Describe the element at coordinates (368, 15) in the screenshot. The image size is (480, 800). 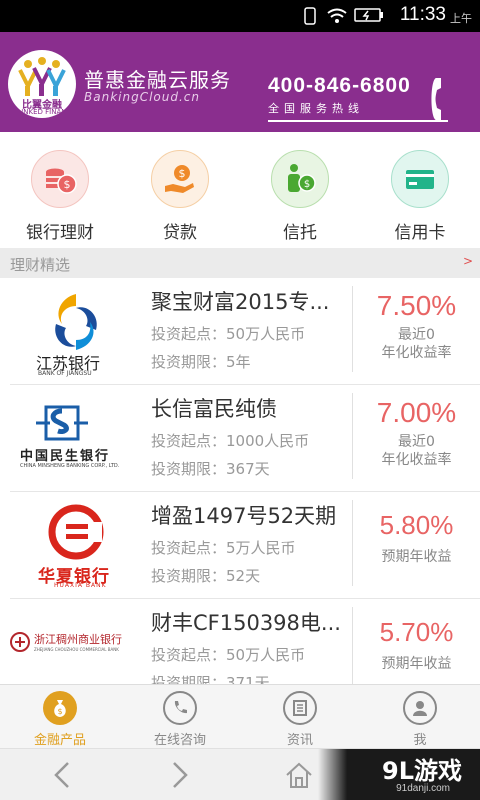
I see `battery-icon` at that location.